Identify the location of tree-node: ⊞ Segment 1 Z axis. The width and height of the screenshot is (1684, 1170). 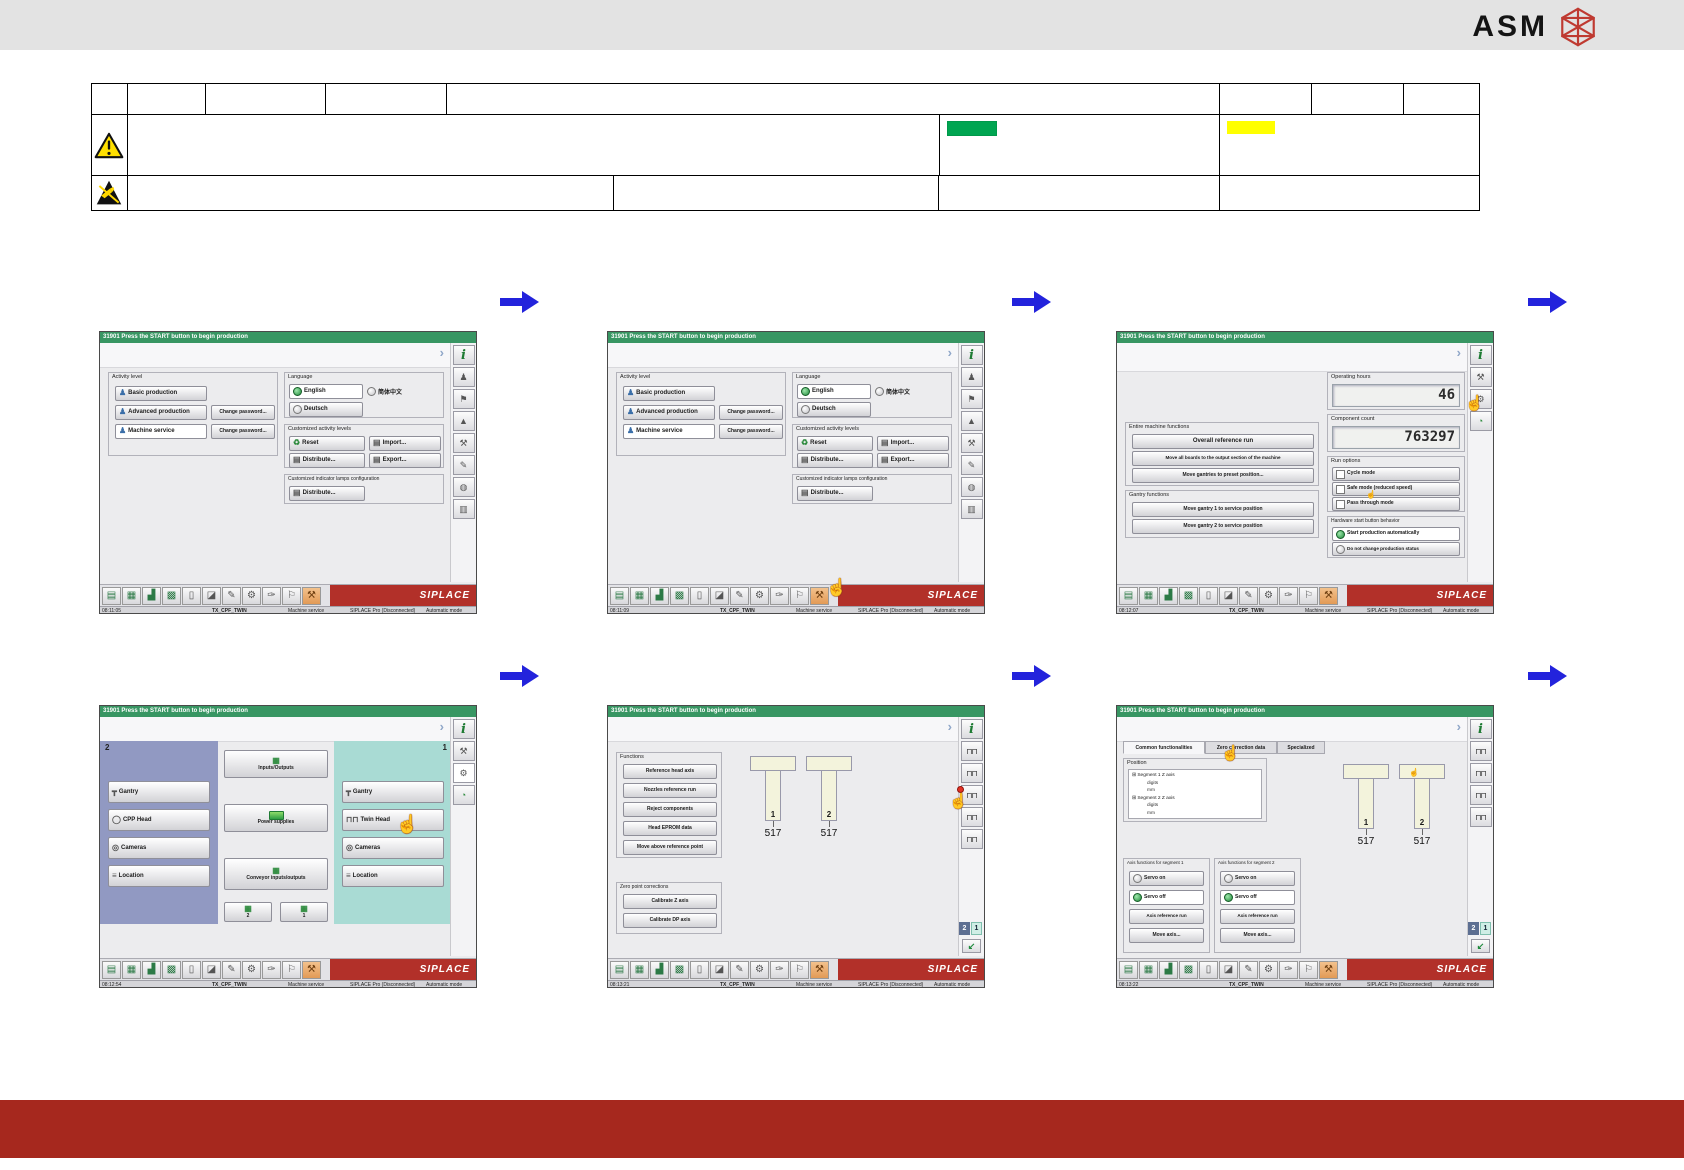
(1196, 776).